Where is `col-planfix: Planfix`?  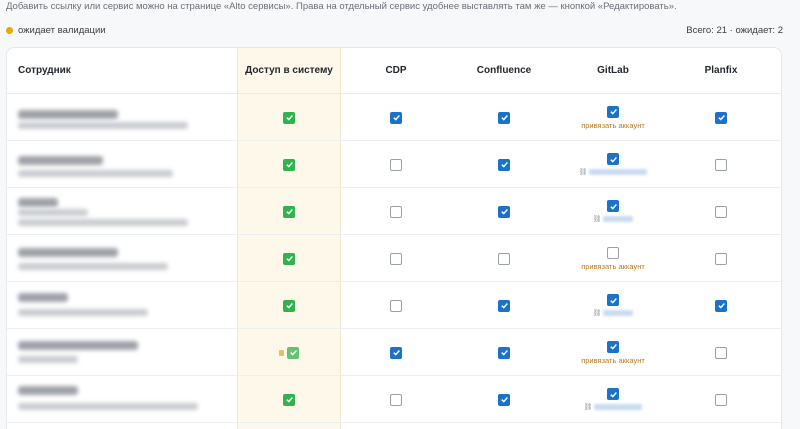
col-planfix: Planfix is located at coordinates (721, 71).